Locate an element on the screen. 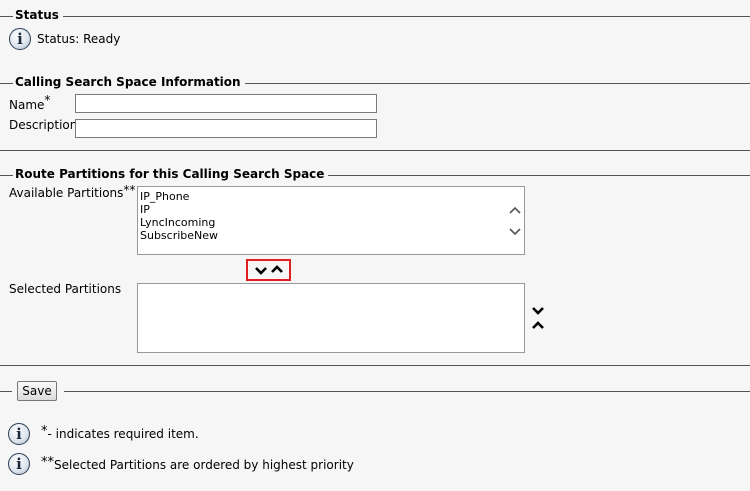 The image size is (750, 491). available-partitions-label: Available Partitions** is located at coordinates (72, 191).